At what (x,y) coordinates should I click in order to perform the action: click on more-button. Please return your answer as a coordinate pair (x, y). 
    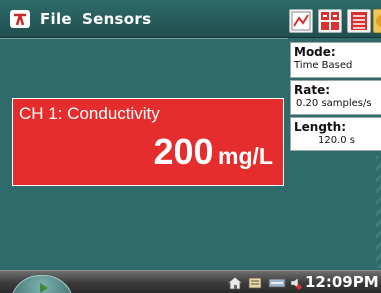
    Looking at the image, I should click on (377, 21).